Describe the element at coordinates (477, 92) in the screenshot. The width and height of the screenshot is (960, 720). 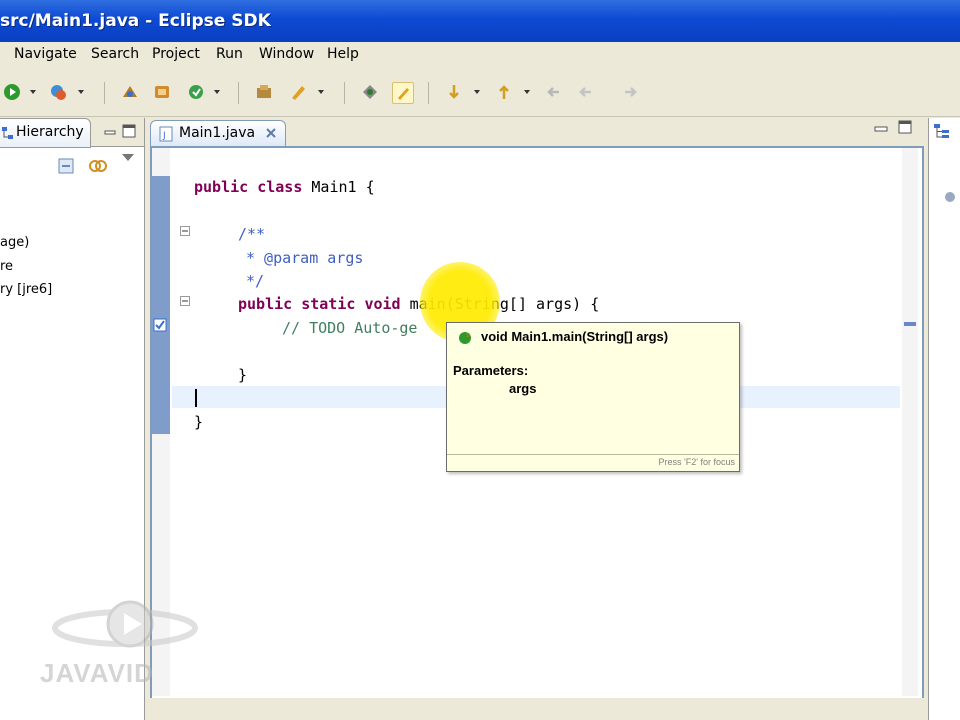
I see `next-annotation-dropdown-icon` at that location.